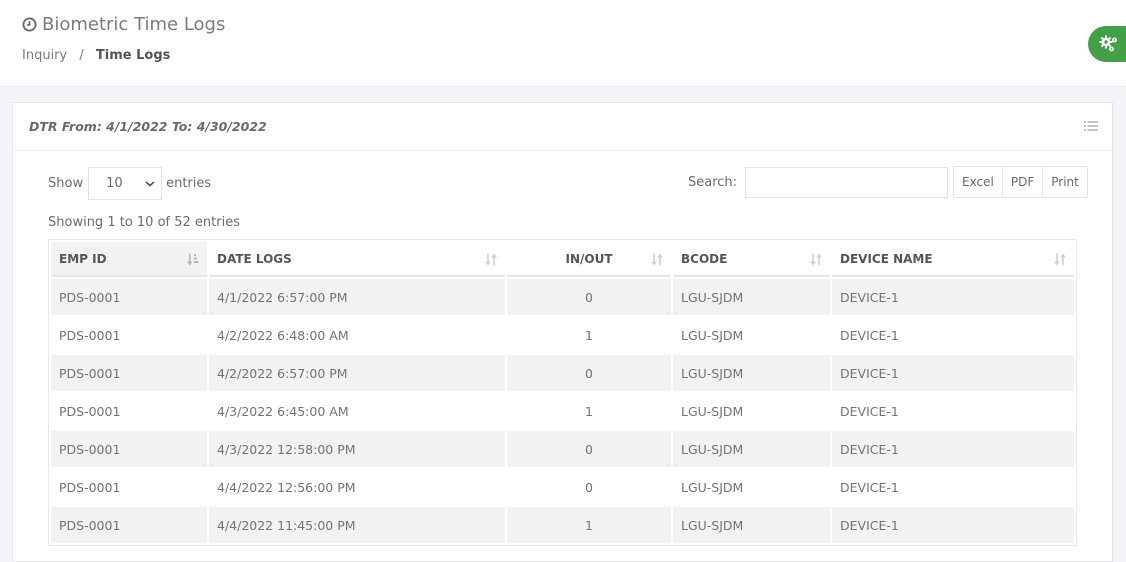  What do you see at coordinates (129, 259) in the screenshot?
I see `column-header-emp-id: EMP ID` at bounding box center [129, 259].